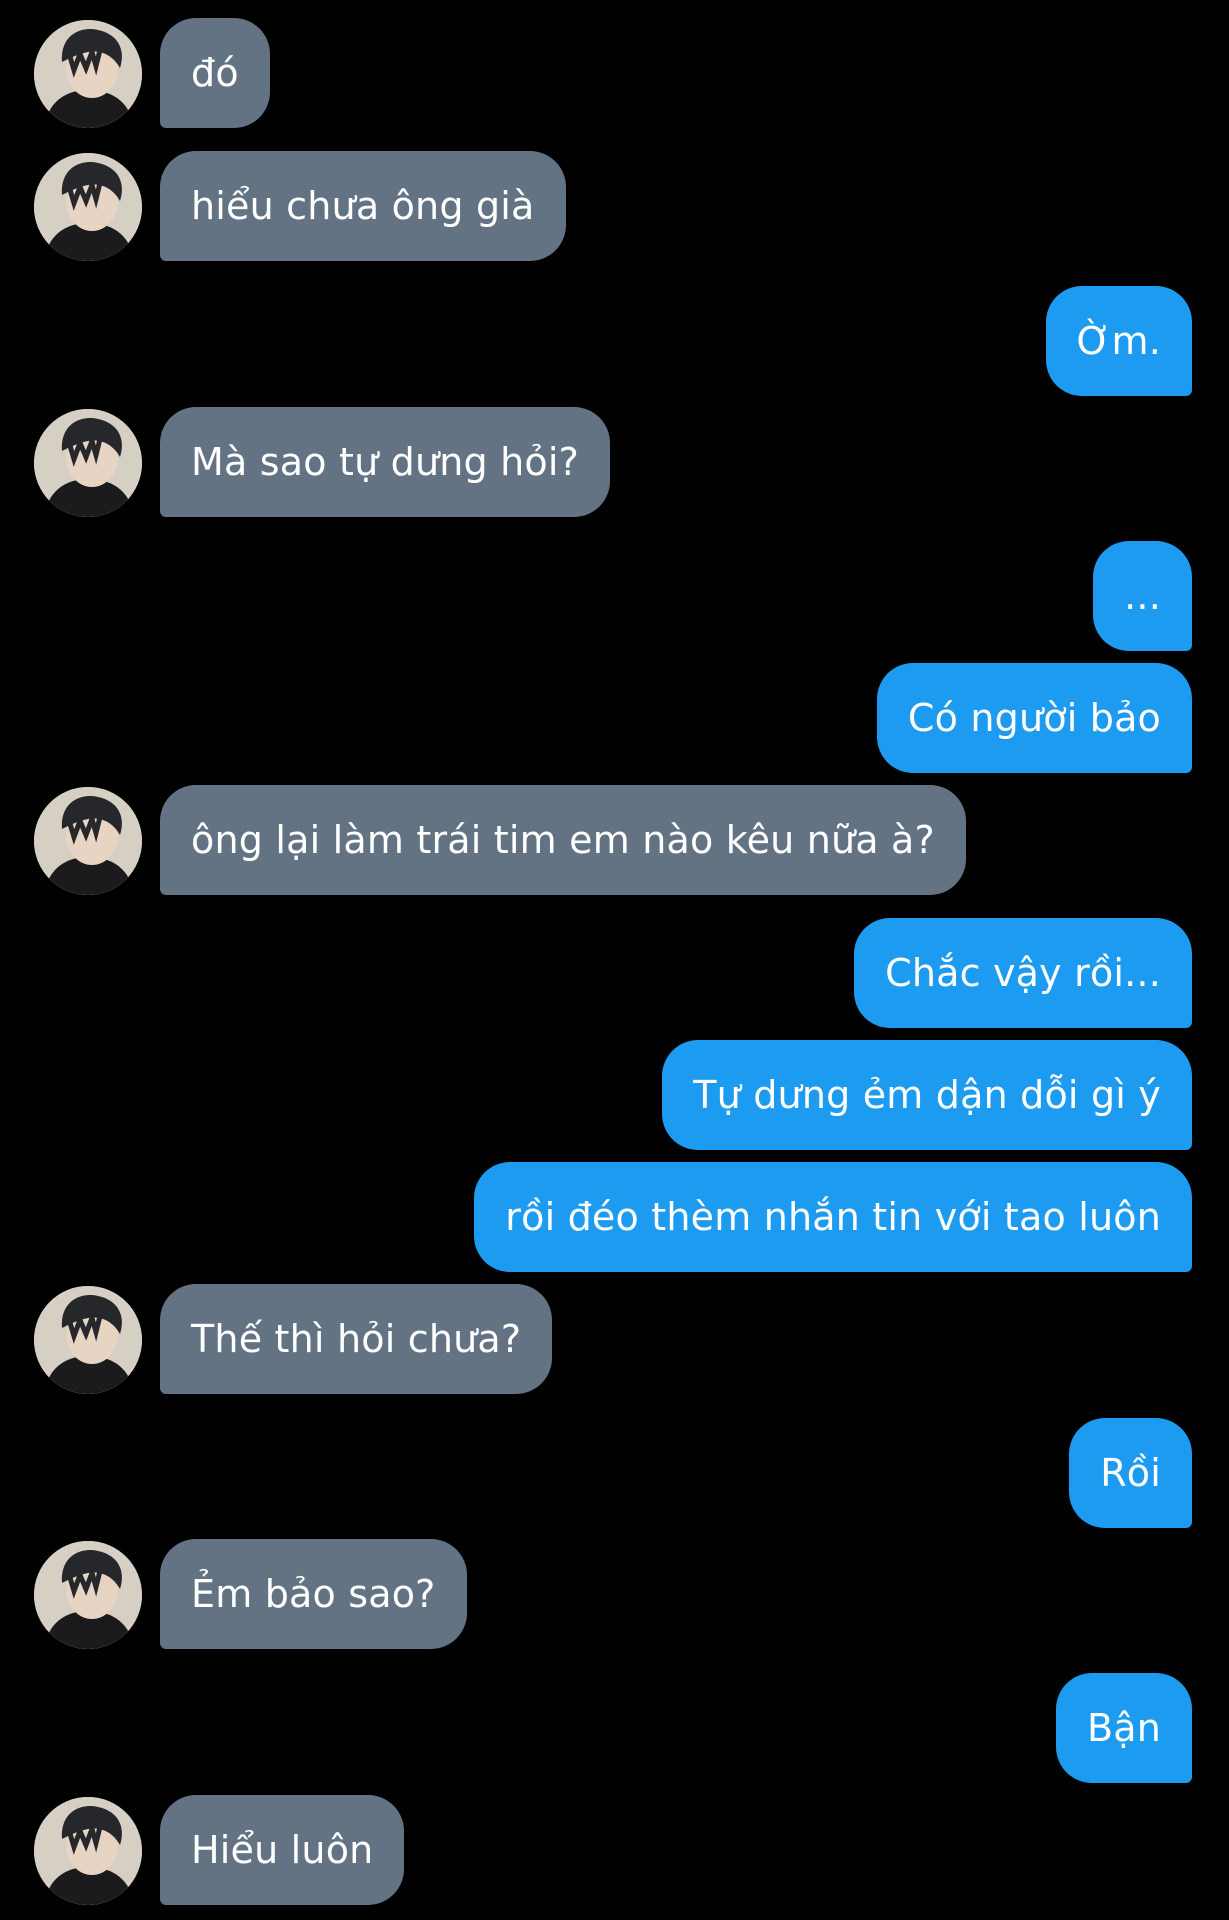  I want to click on message-row-outgoing: Rồi, so click(614, 1473).